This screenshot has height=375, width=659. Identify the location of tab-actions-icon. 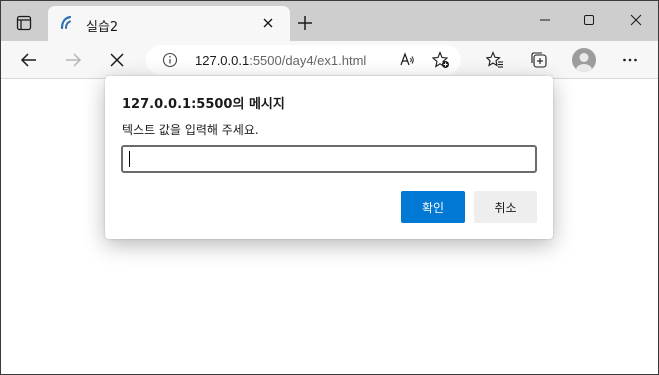
(24, 23).